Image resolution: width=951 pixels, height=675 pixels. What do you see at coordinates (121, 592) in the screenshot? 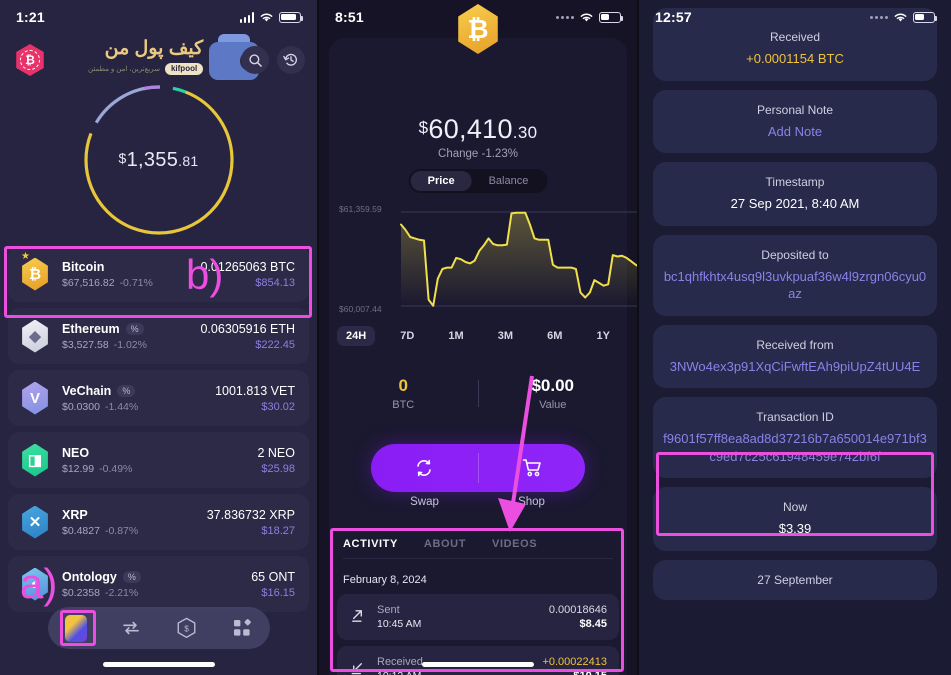
I see `coin-change: -2.21%` at bounding box center [121, 592].